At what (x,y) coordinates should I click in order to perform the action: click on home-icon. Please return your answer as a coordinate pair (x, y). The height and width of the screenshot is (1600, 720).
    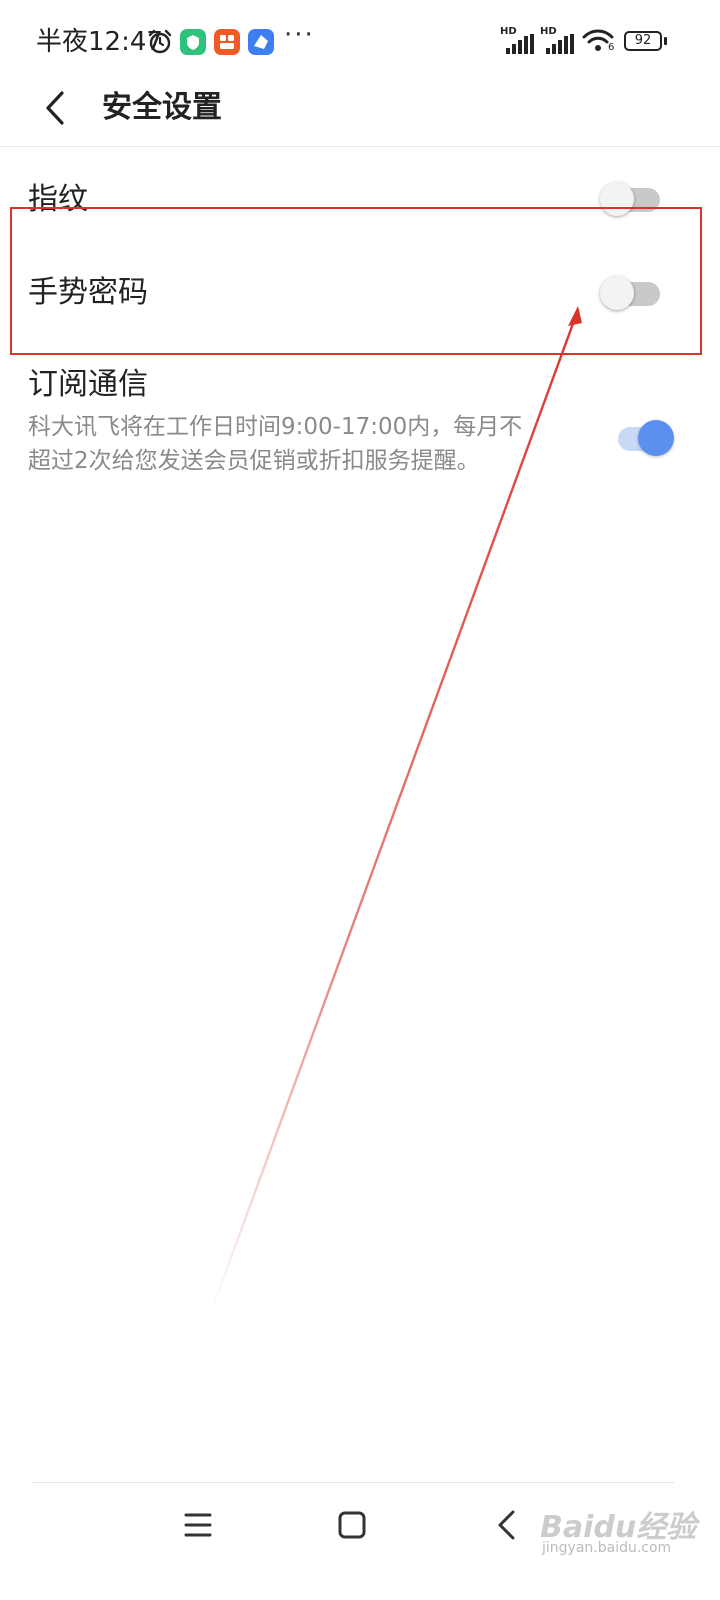
    Looking at the image, I should click on (352, 1525).